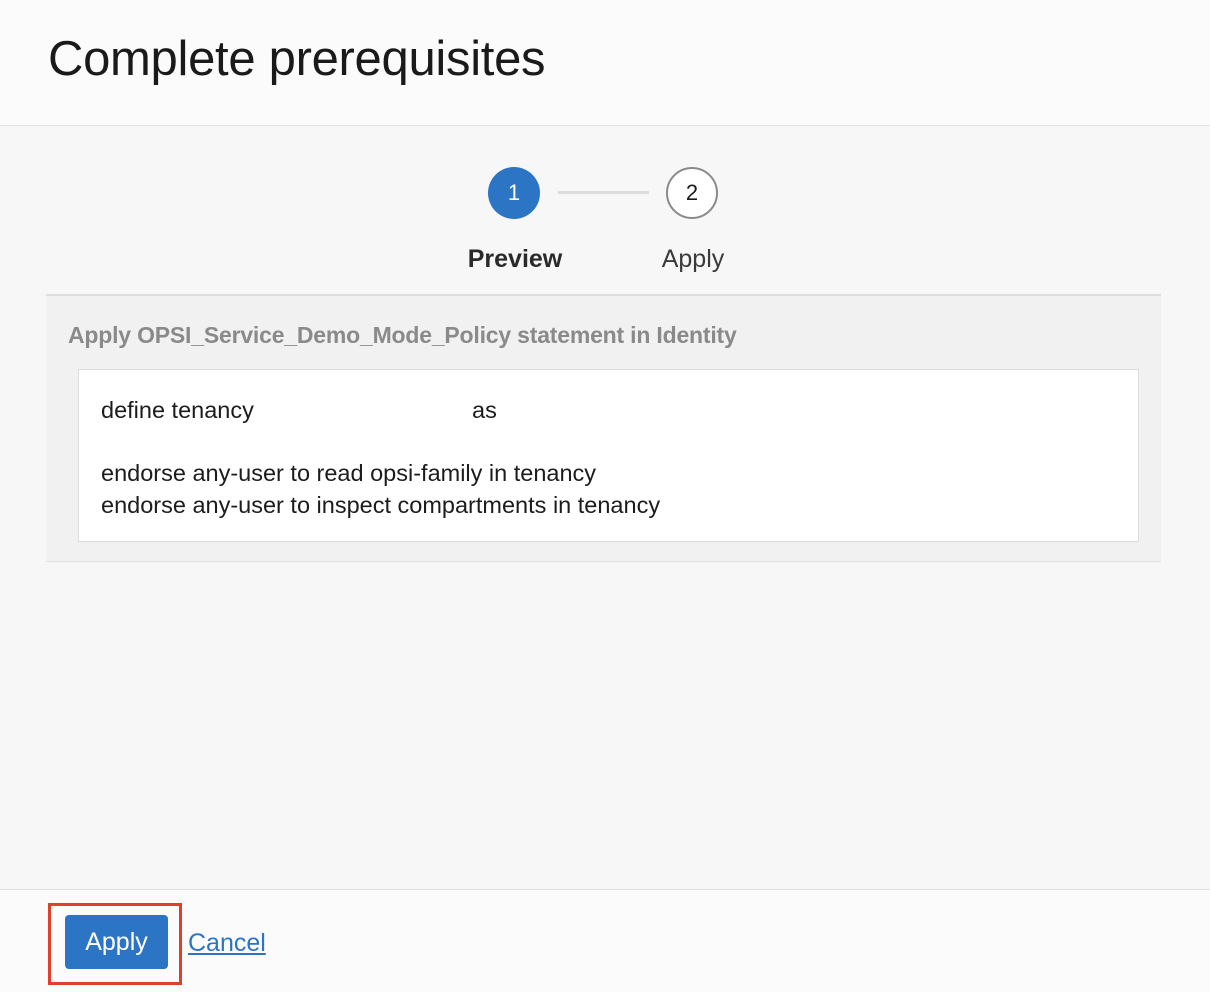 This screenshot has height=992, width=1210. I want to click on step-1-label: Preview, so click(515, 259).